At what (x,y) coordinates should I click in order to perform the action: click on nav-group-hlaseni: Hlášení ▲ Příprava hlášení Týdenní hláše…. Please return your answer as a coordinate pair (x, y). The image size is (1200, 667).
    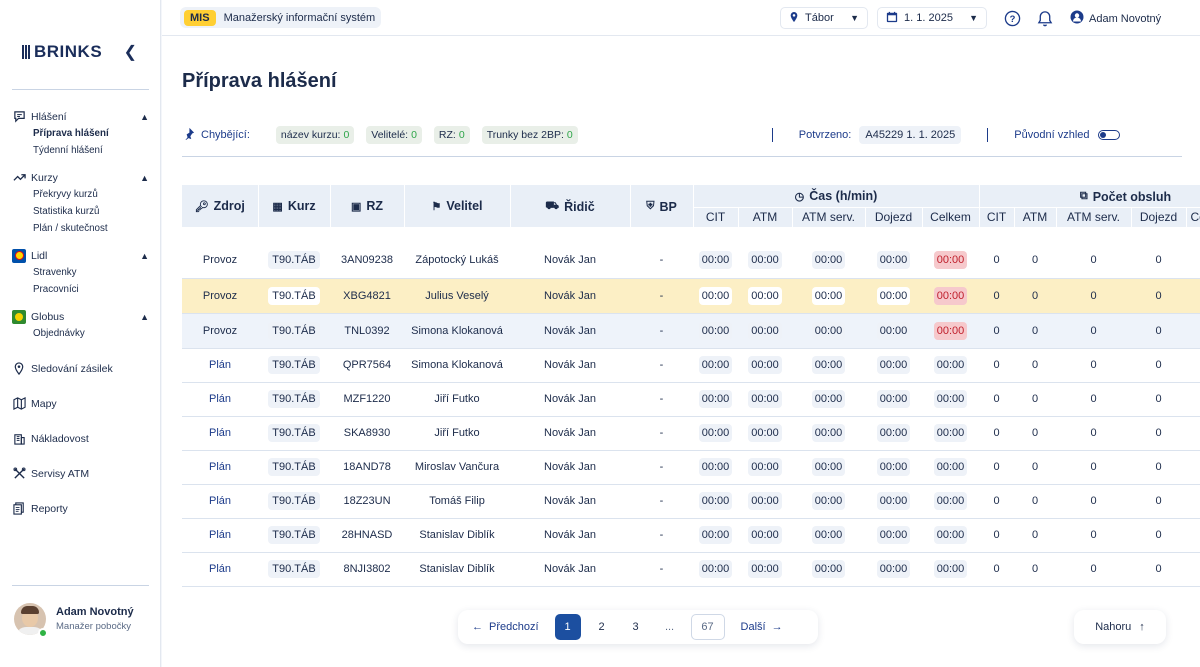
    Looking at the image, I should click on (80, 133).